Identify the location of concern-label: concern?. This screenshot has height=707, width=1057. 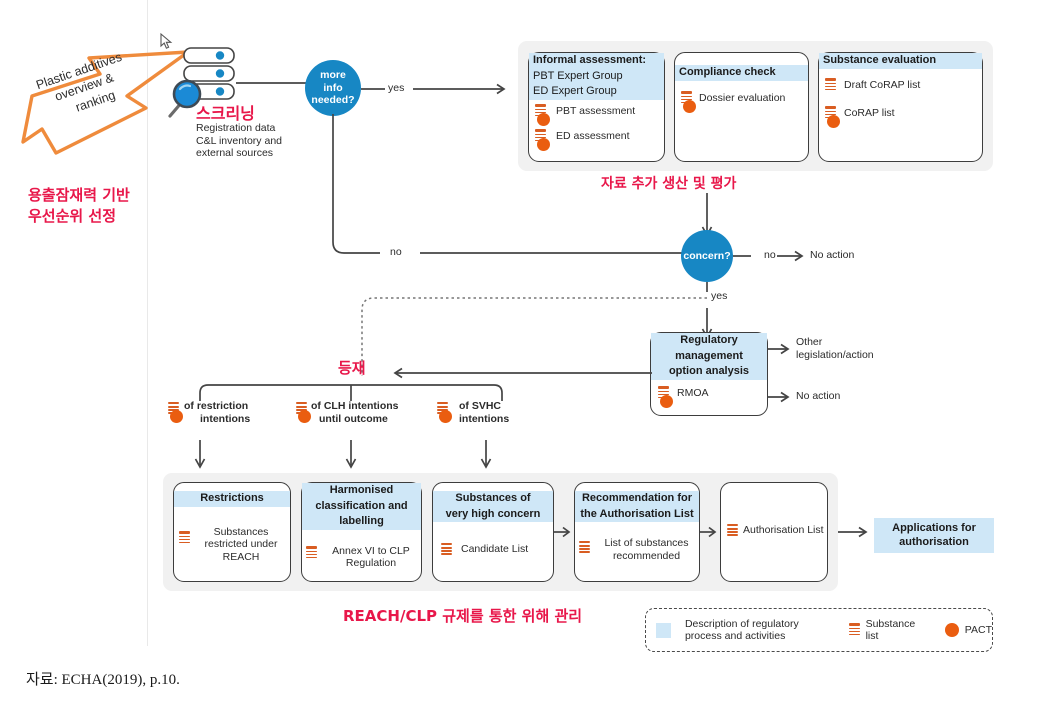
(707, 256).